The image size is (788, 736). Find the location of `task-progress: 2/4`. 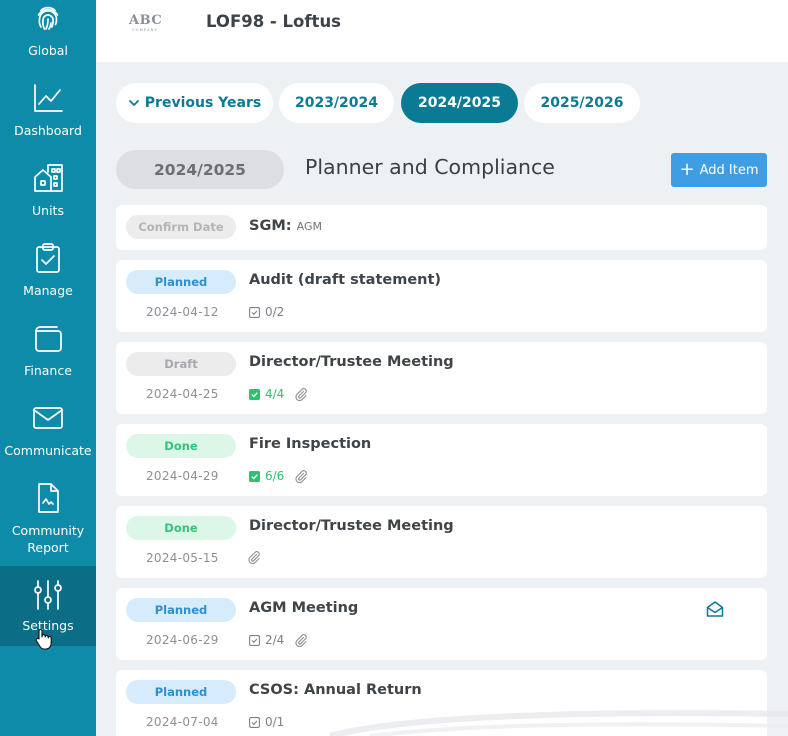

task-progress: 2/4 is located at coordinates (278, 640).